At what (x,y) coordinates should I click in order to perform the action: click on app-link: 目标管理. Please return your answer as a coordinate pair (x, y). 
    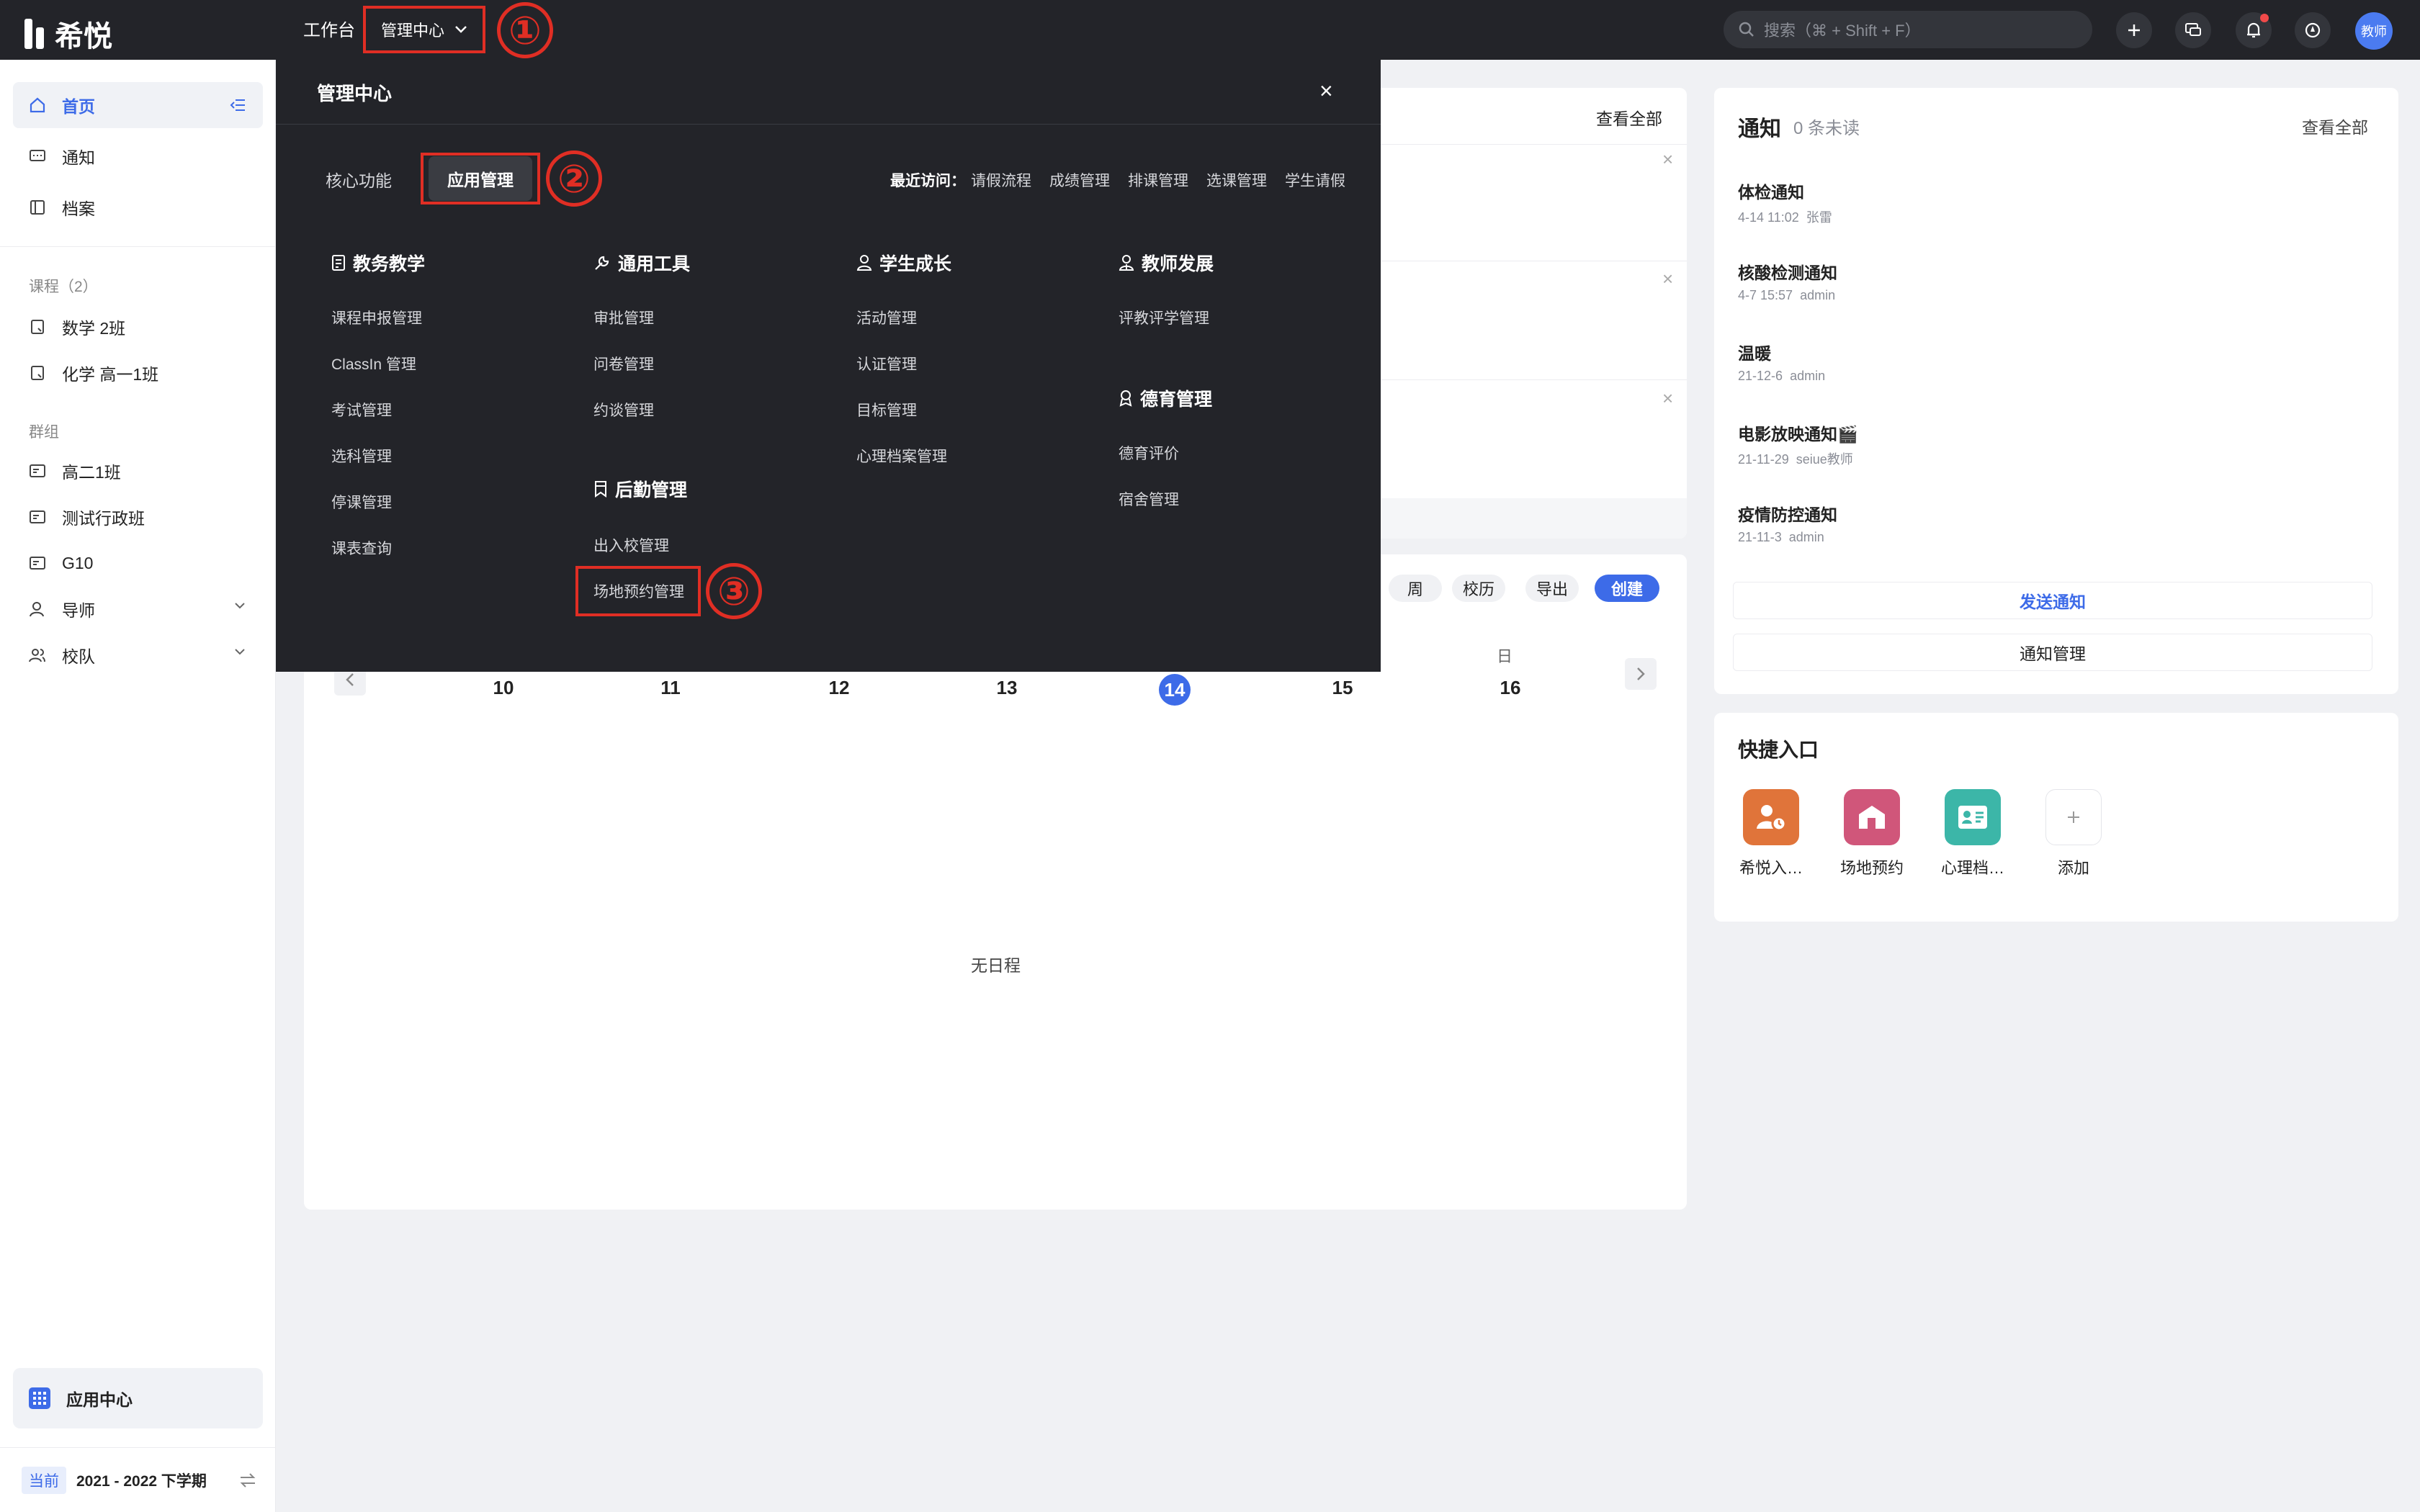
    Looking at the image, I should click on (886, 409).